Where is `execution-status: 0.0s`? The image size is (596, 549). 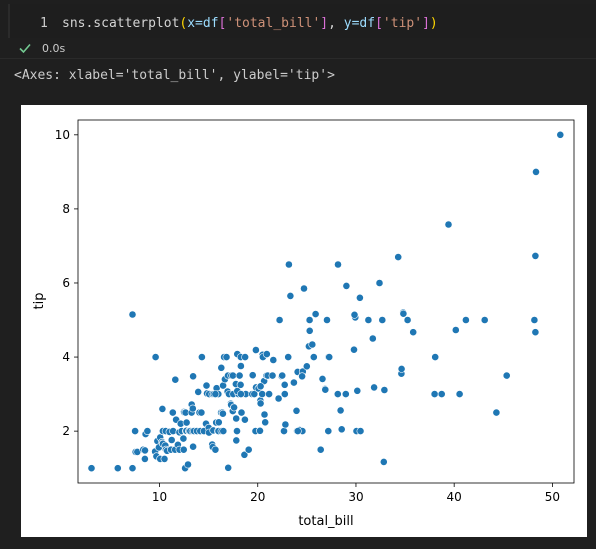
execution-status: 0.0s is located at coordinates (41, 48).